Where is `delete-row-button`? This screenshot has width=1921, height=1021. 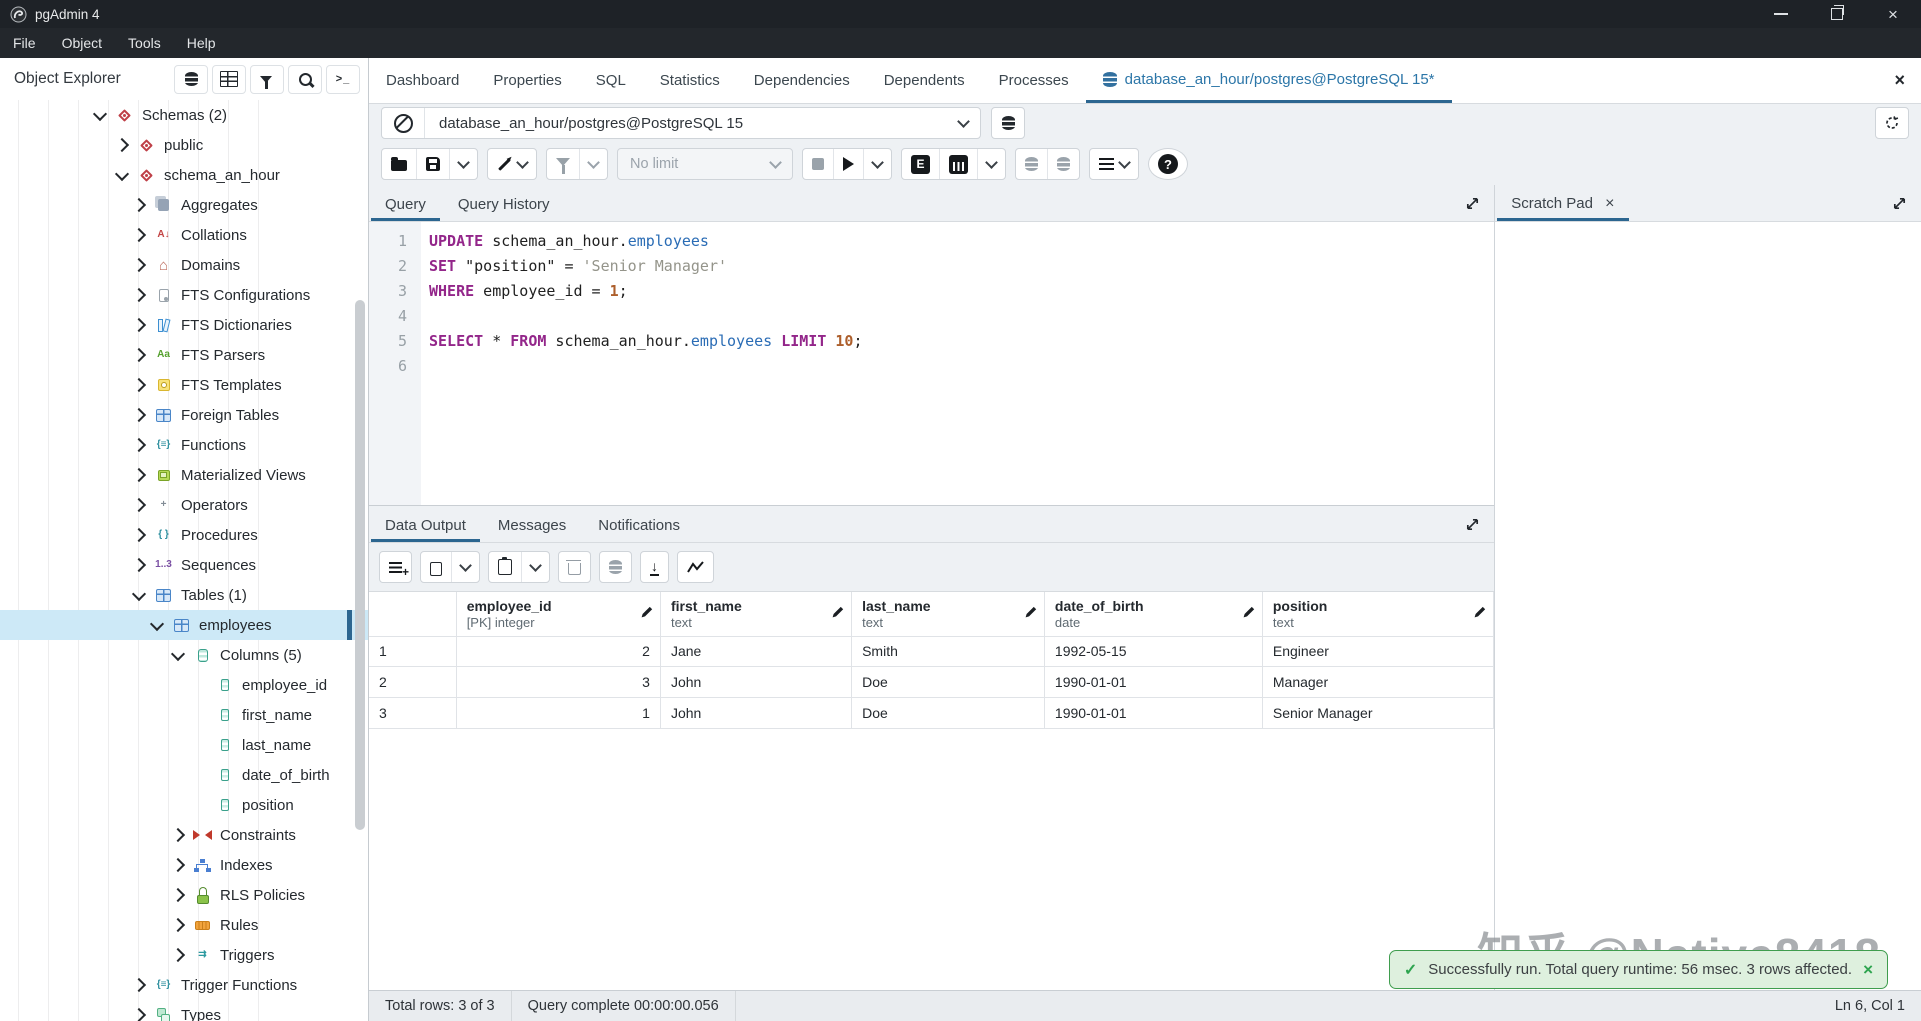
delete-row-button is located at coordinates (574, 567).